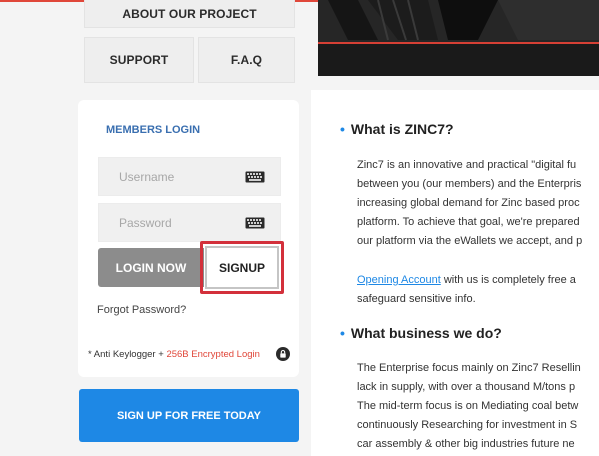 This screenshot has height=456, width=599. I want to click on section-title-what-is: • What is ZINC7?, so click(397, 129).